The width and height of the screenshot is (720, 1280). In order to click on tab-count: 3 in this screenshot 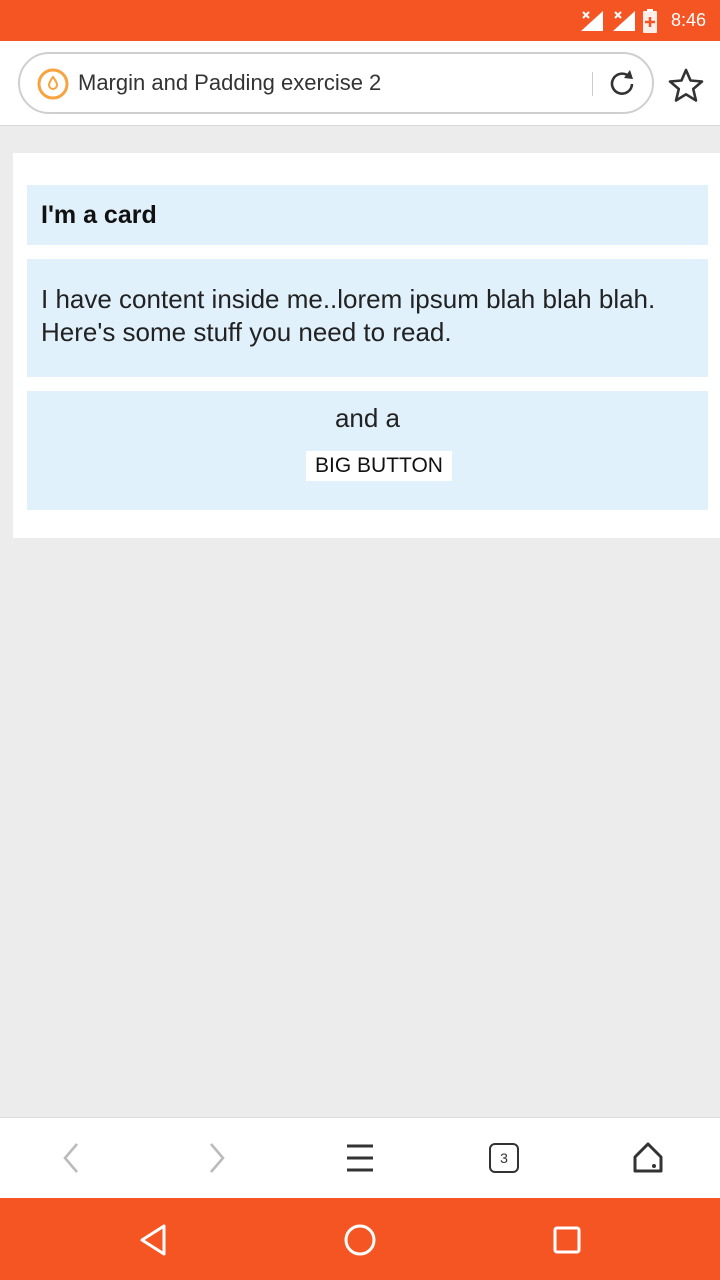, I will do `click(504, 1158)`.